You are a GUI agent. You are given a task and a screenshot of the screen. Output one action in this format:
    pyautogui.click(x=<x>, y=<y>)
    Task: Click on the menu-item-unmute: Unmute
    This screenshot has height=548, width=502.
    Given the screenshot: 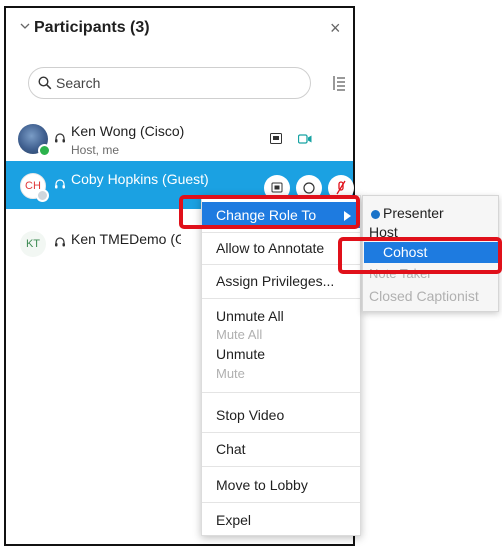 What is the action you would take?
    pyautogui.click(x=240, y=354)
    